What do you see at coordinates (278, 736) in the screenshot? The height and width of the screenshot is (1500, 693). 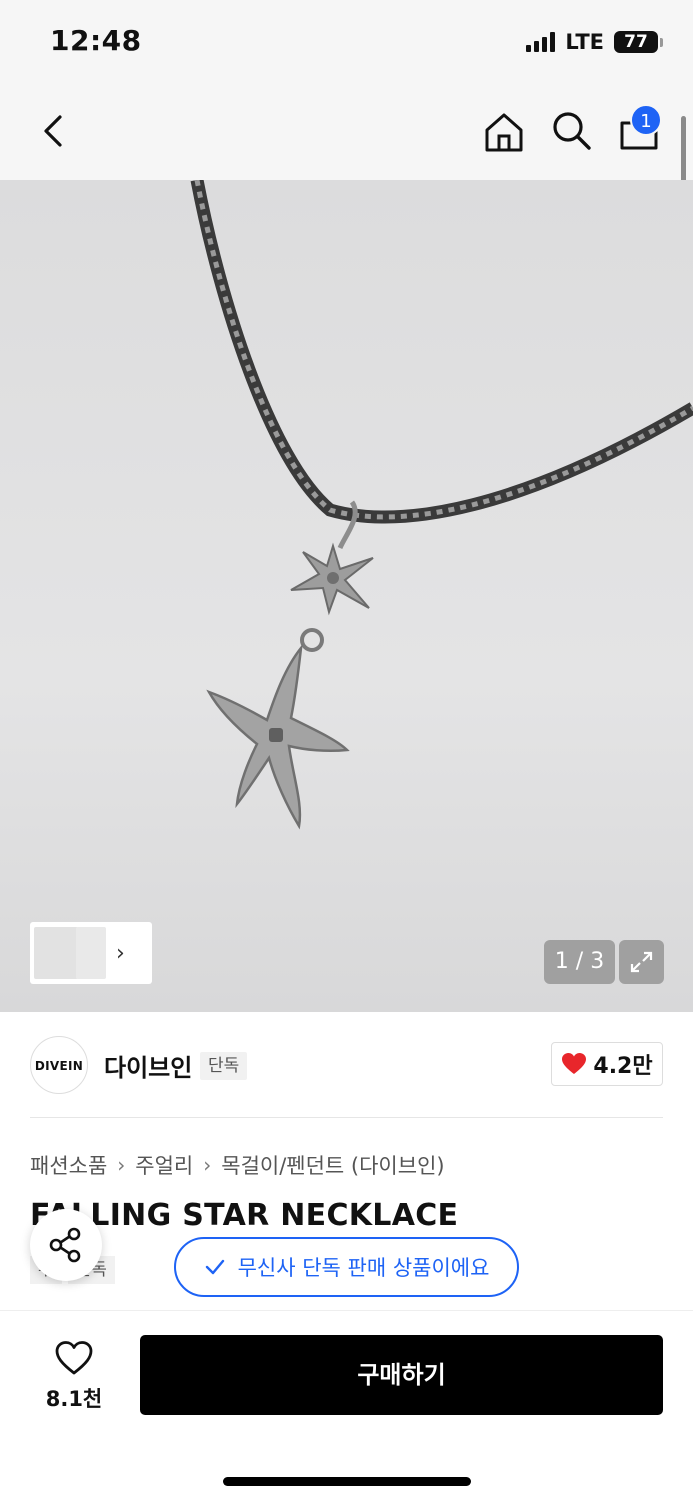 I see `large-star-charm` at bounding box center [278, 736].